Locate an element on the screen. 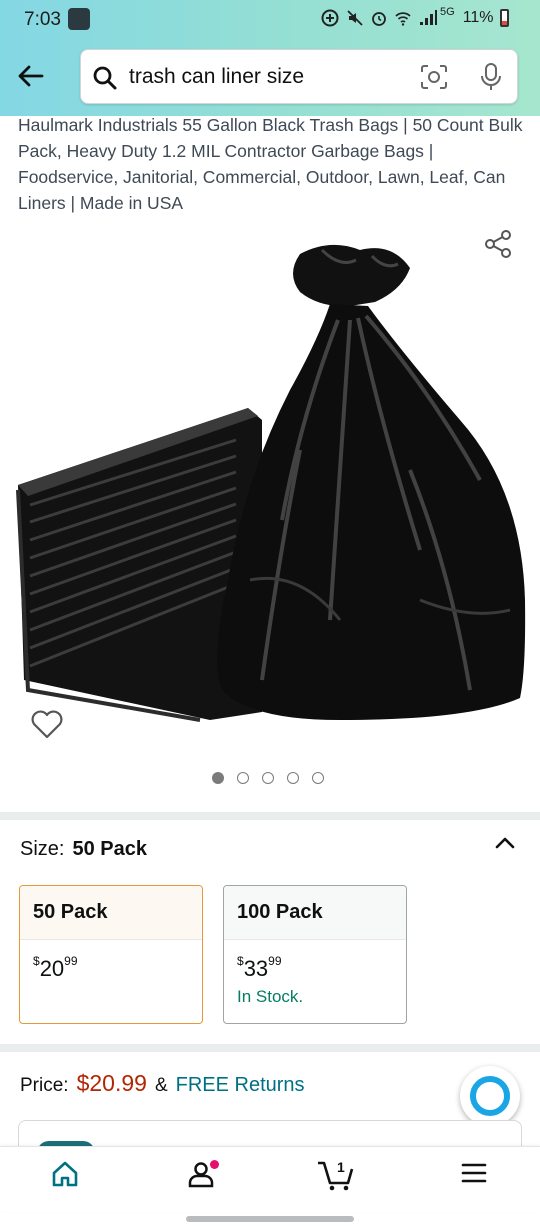 Image resolution: width=540 pixels, height=1230 pixels. search-bar is located at coordinates (299, 76).